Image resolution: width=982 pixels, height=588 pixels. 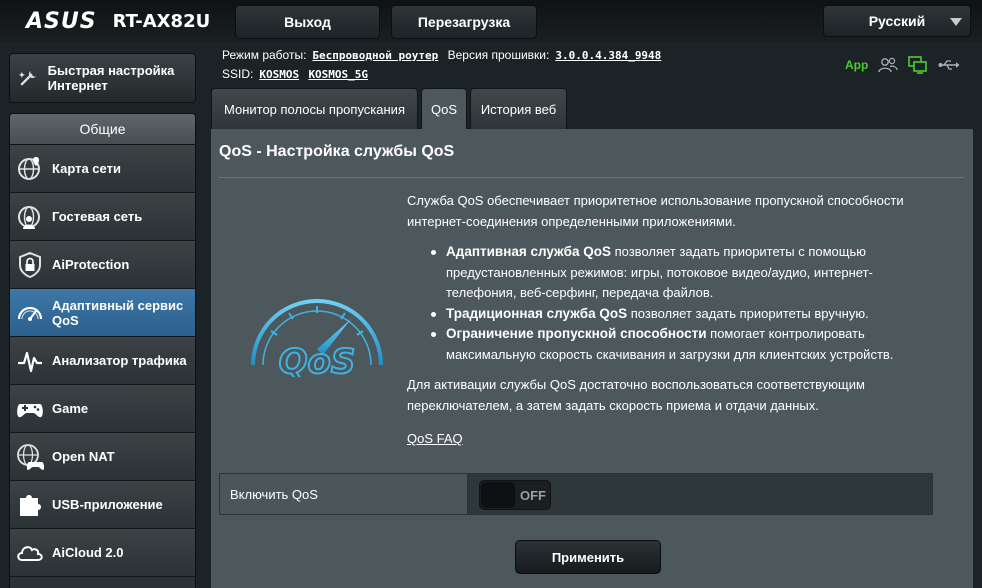 What do you see at coordinates (498, 55) in the screenshot?
I see `firmware-label: Версия прошивки:` at bounding box center [498, 55].